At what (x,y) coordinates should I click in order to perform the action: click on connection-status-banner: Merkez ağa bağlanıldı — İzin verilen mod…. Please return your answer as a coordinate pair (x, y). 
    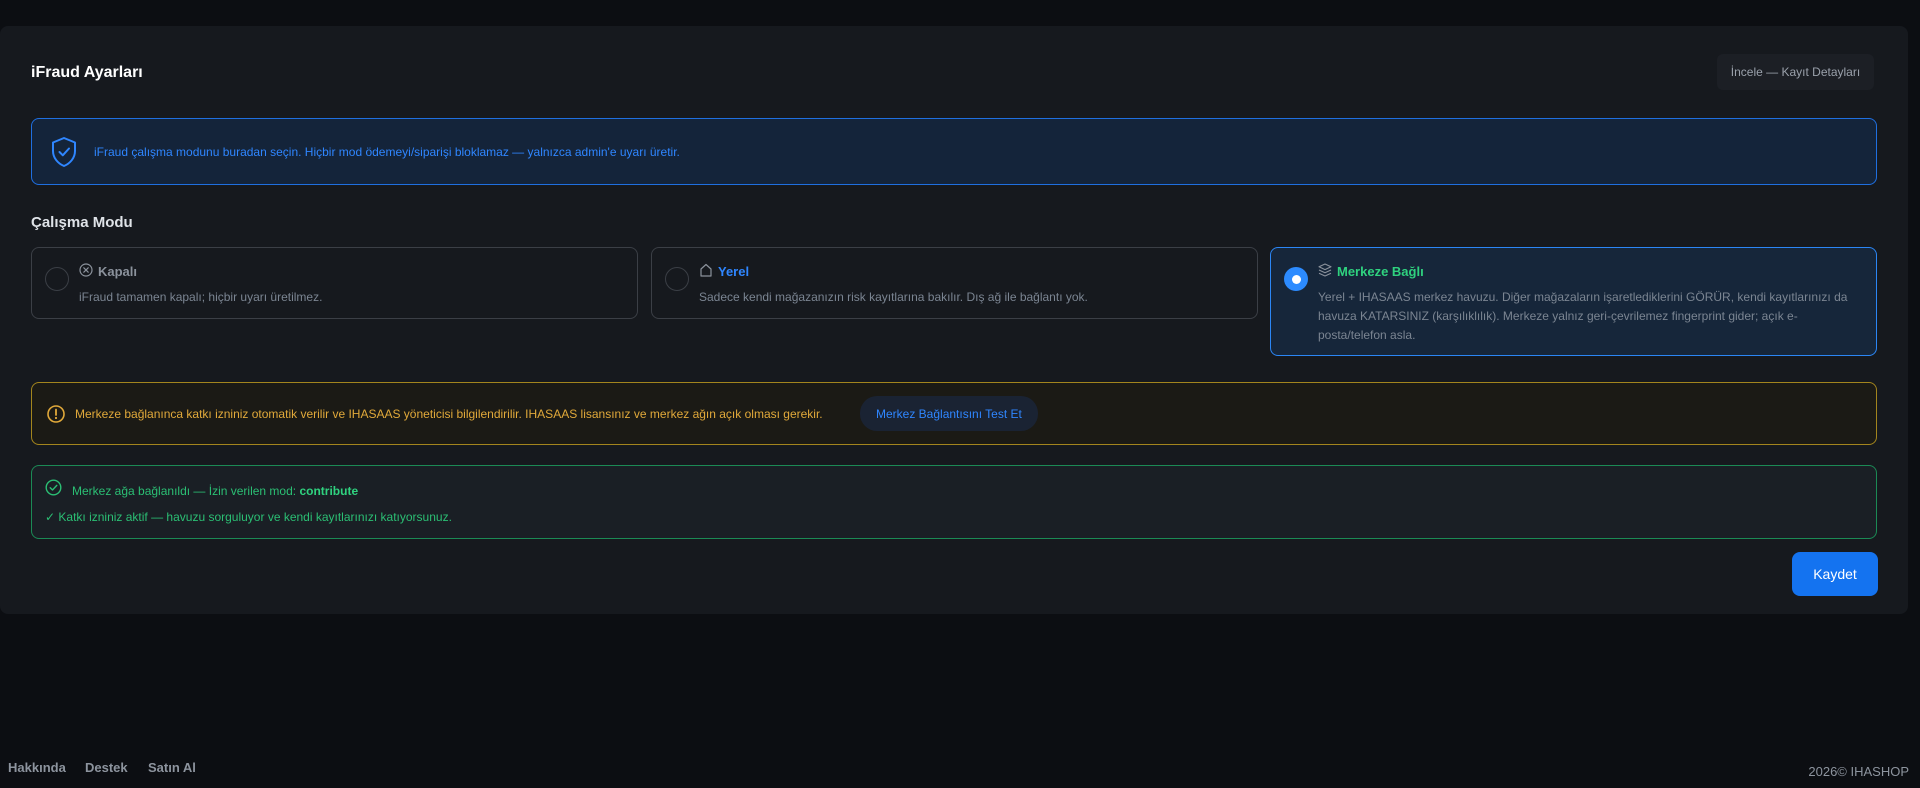
    Looking at the image, I should click on (954, 502).